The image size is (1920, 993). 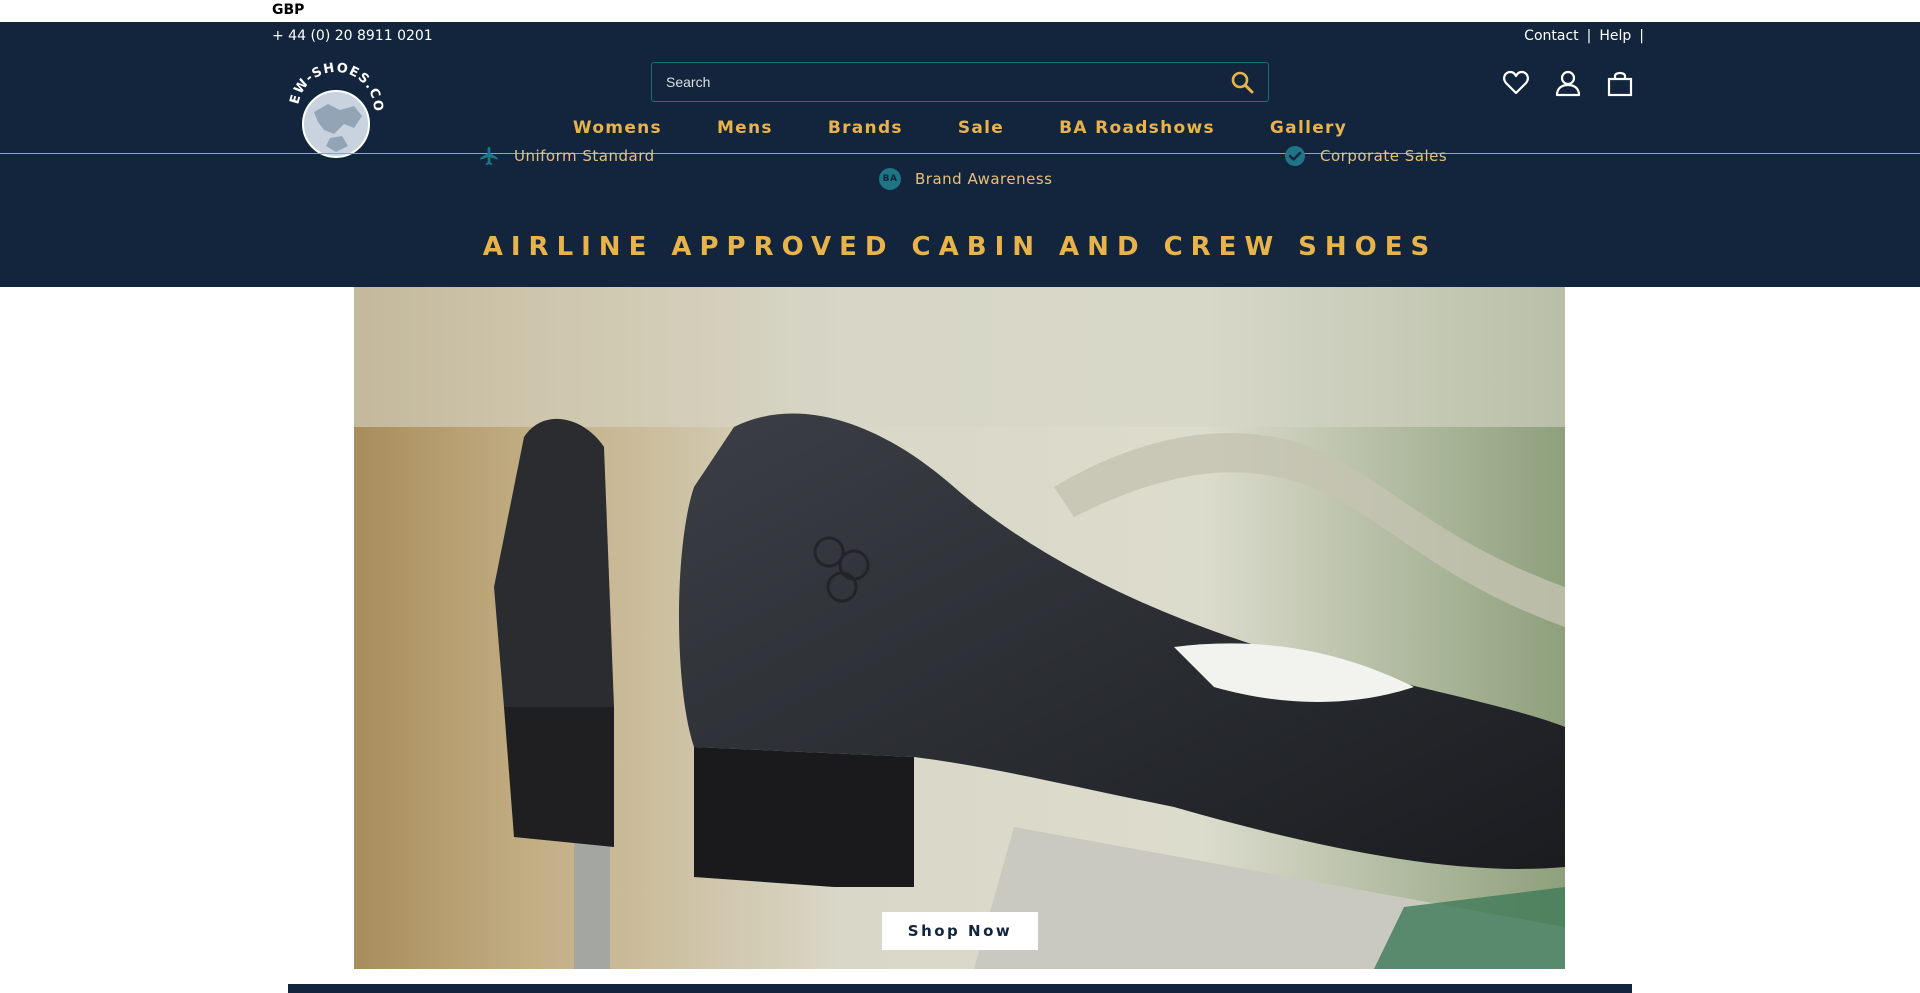 I want to click on nav-mens: Mens, so click(x=745, y=128).